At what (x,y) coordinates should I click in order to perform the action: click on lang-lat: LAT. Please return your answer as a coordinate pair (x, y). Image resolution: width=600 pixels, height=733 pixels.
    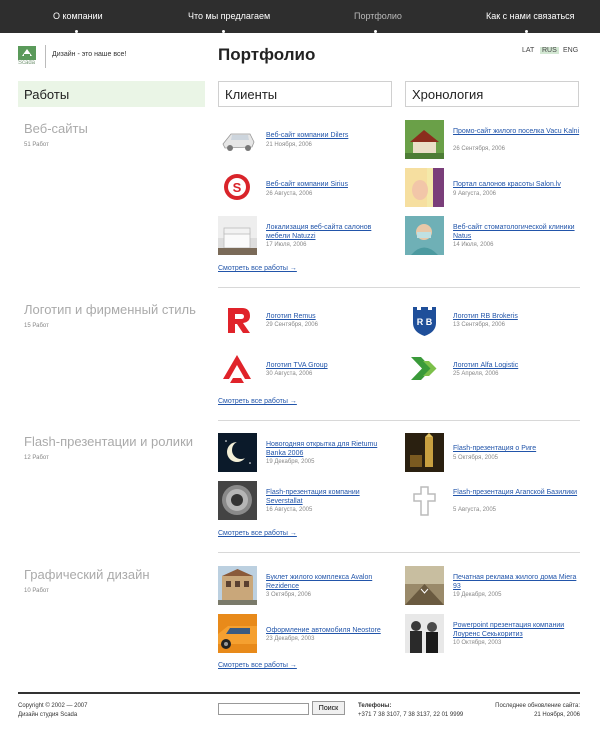
    Looking at the image, I should click on (528, 50).